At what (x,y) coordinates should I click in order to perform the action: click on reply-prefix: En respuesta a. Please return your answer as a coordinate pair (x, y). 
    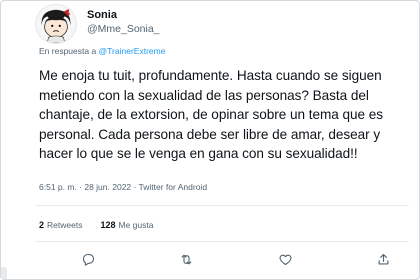
    Looking at the image, I should click on (69, 51).